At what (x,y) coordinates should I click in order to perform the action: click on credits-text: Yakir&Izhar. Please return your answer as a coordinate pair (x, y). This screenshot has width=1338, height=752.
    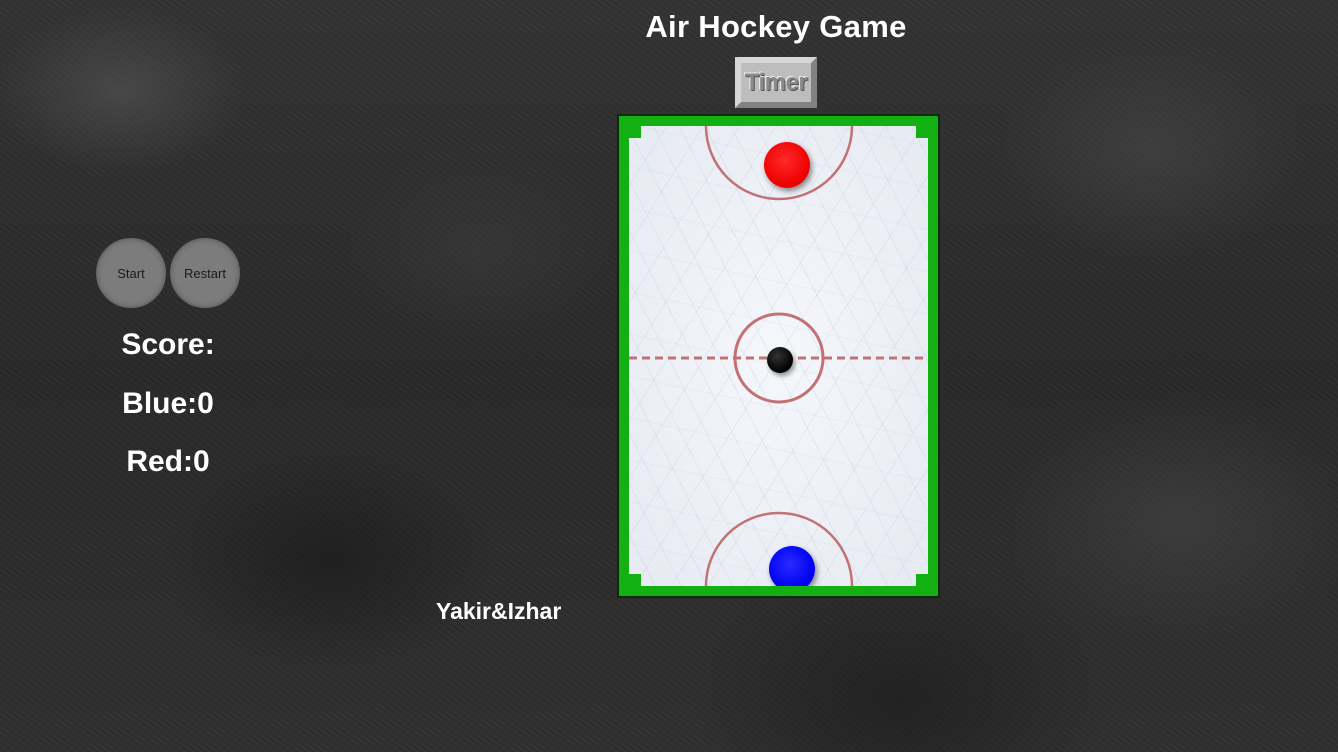
    Looking at the image, I should click on (499, 611).